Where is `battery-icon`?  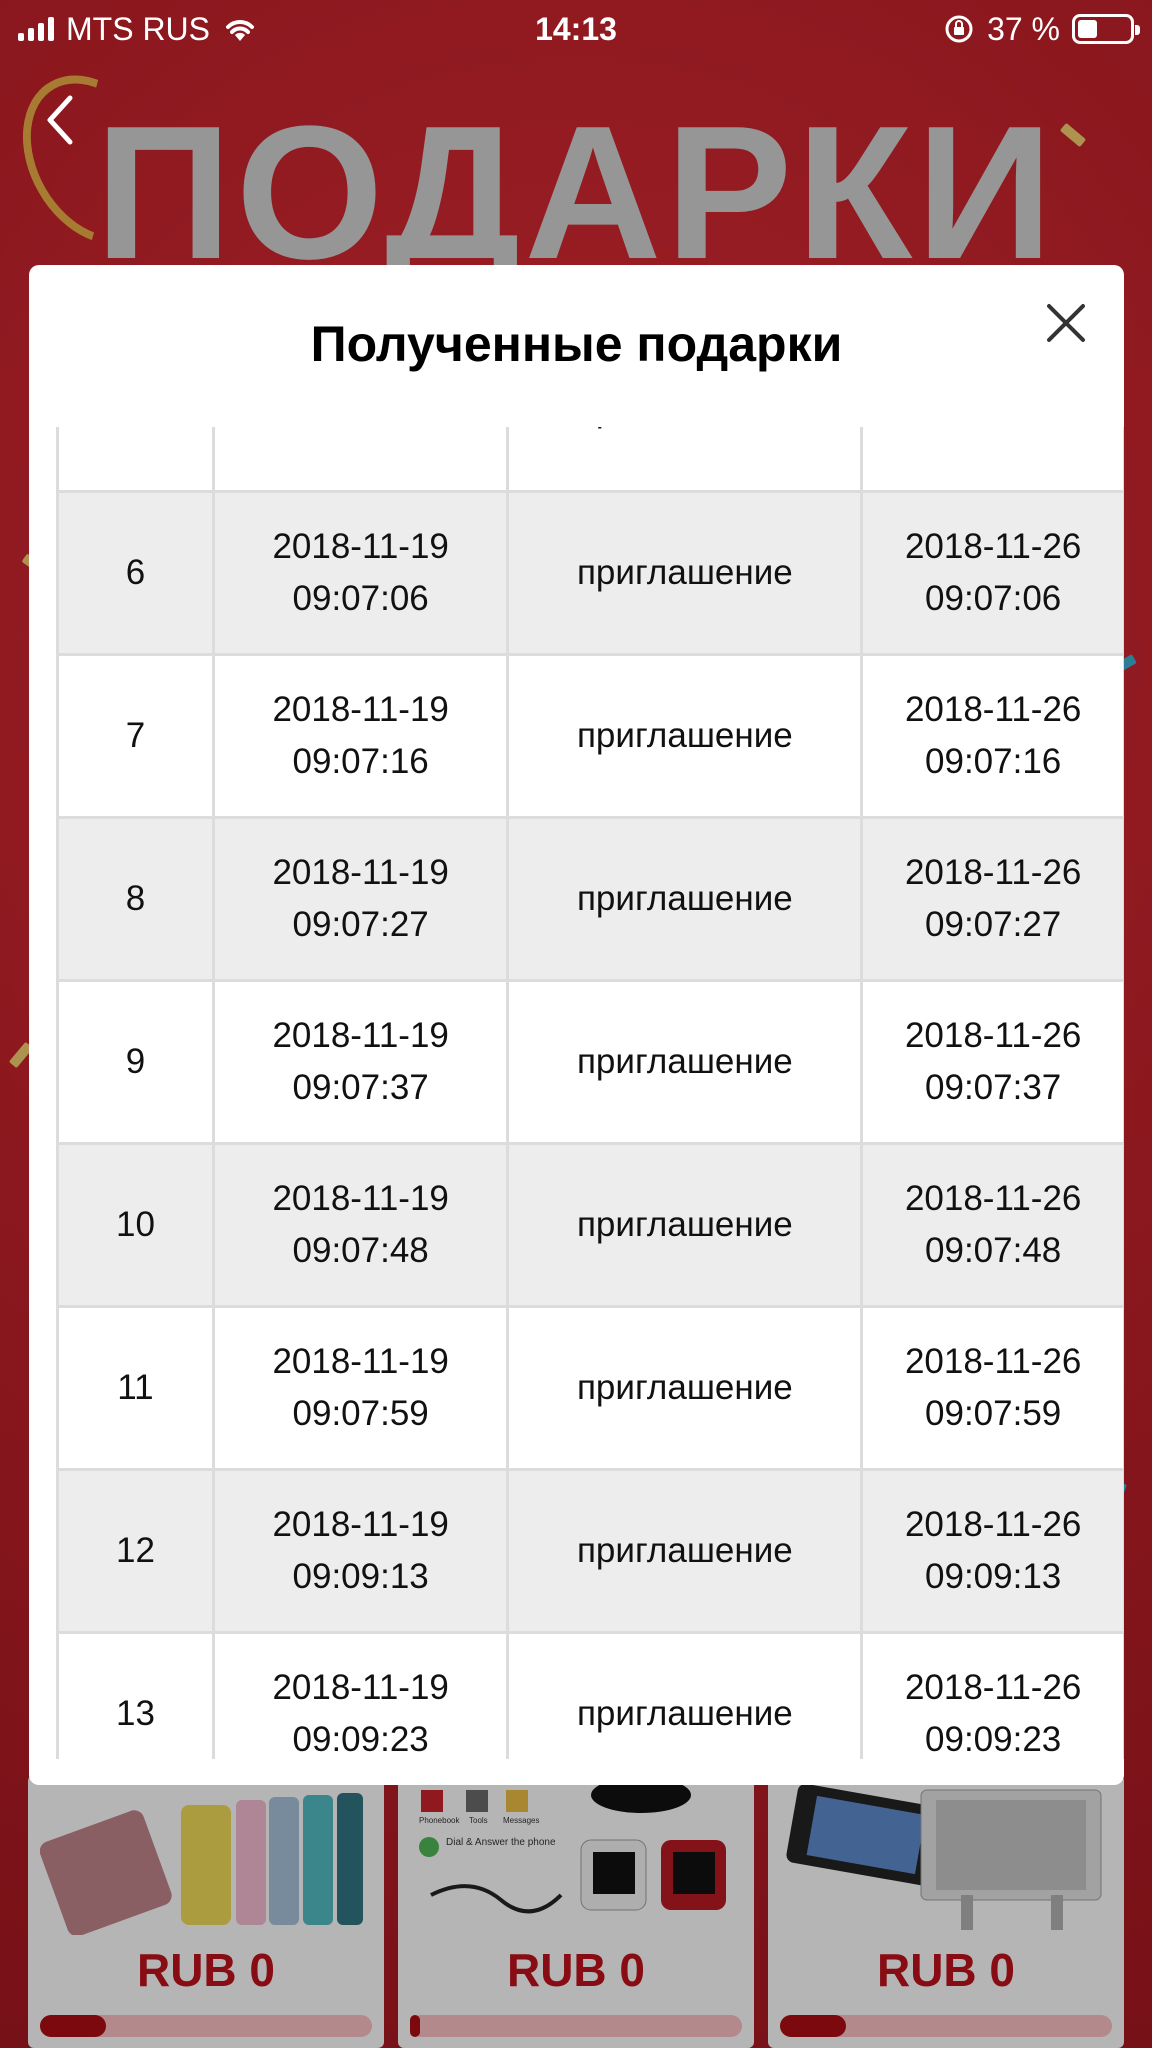 battery-icon is located at coordinates (1106, 29).